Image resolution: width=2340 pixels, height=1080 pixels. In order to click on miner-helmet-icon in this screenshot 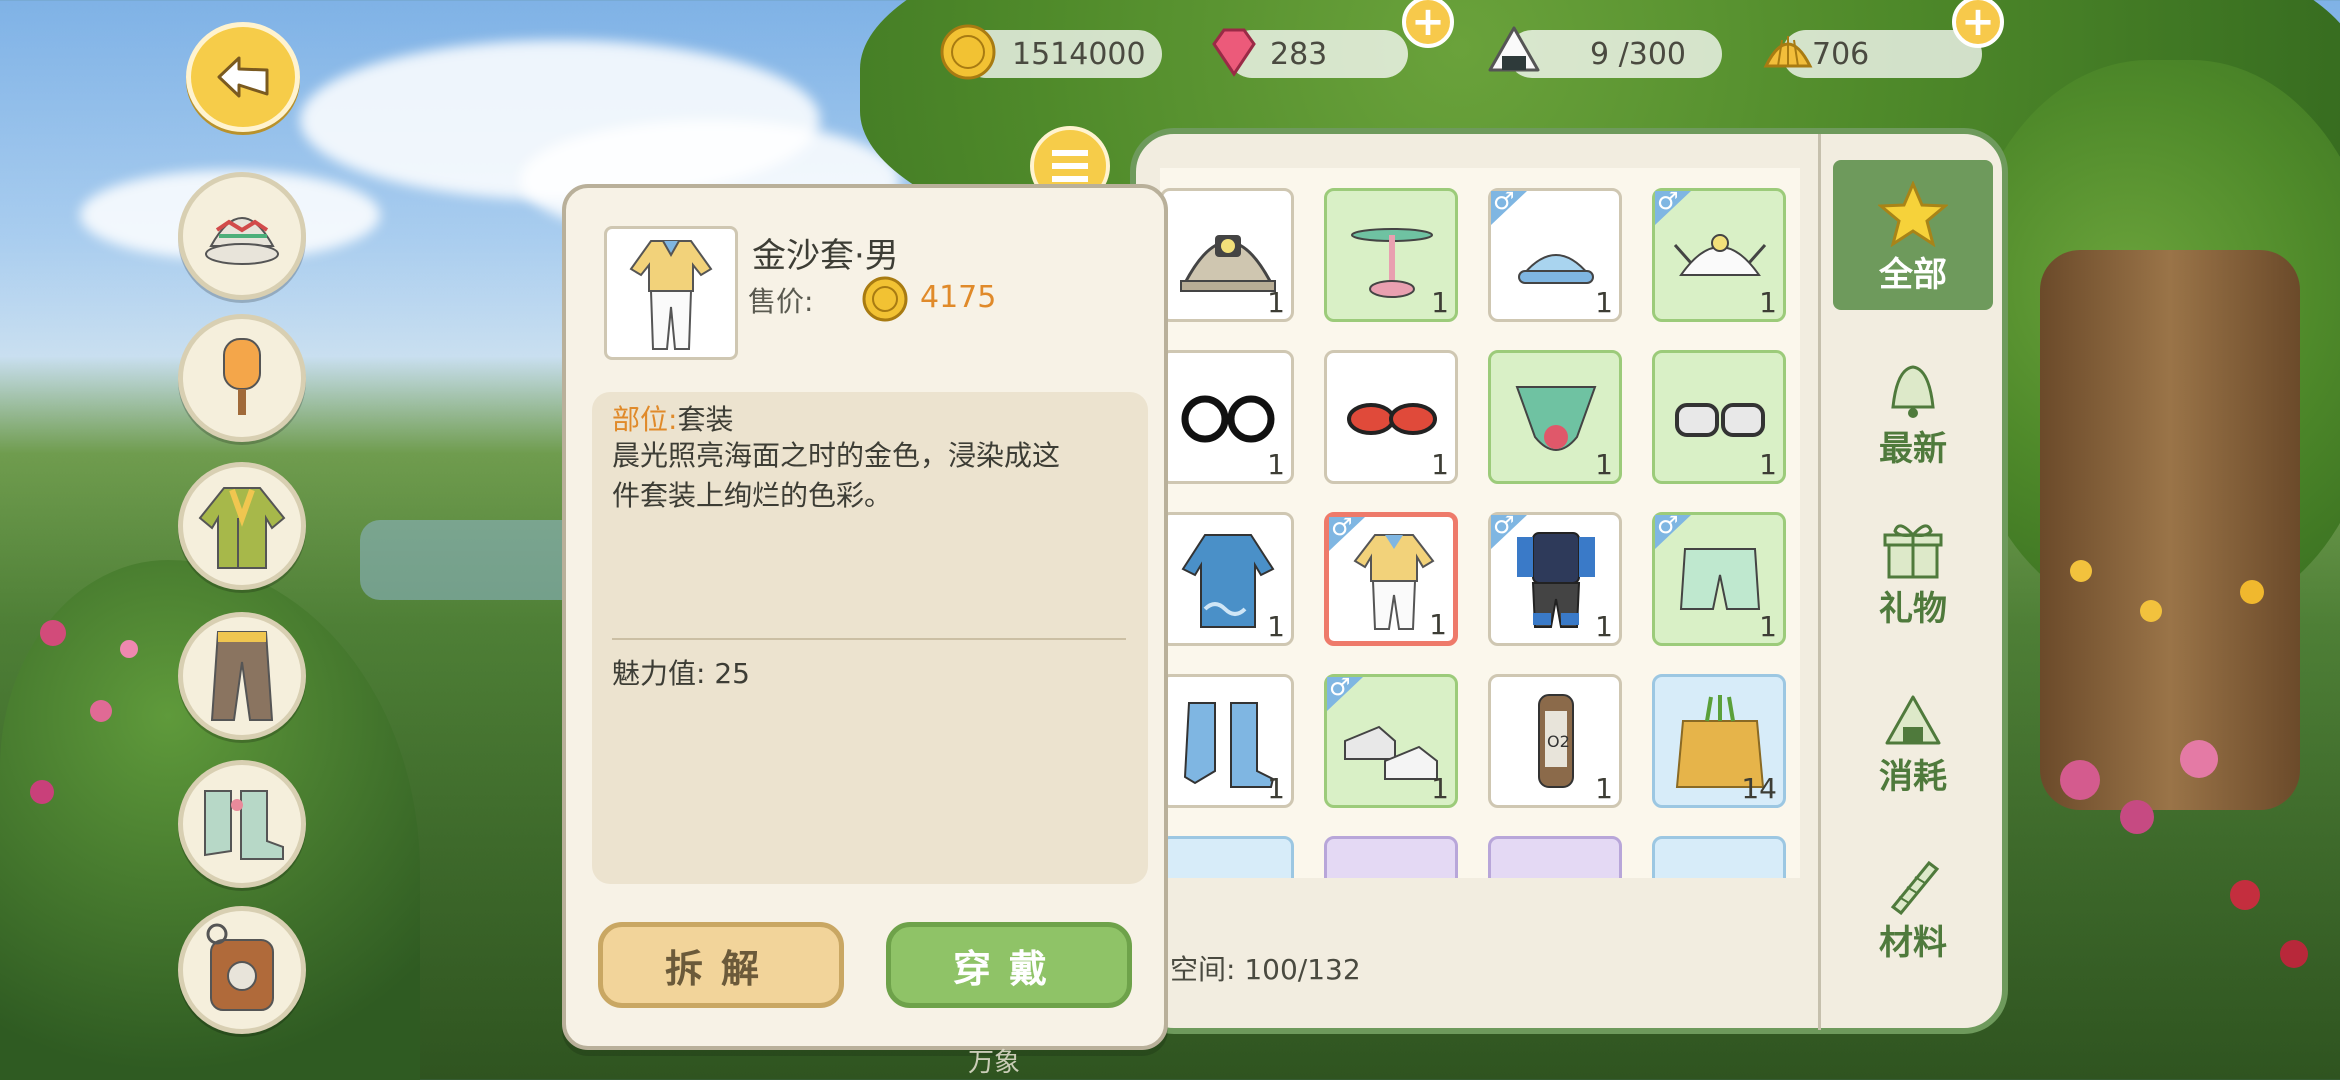, I will do `click(1228, 263)`.